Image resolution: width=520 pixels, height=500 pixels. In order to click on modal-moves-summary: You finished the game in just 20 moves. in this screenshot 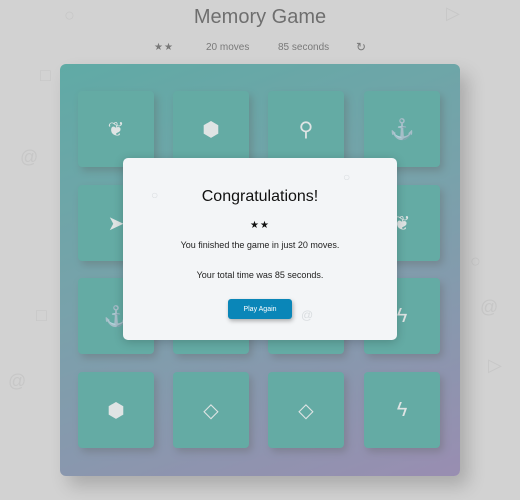, I will do `click(260, 245)`.